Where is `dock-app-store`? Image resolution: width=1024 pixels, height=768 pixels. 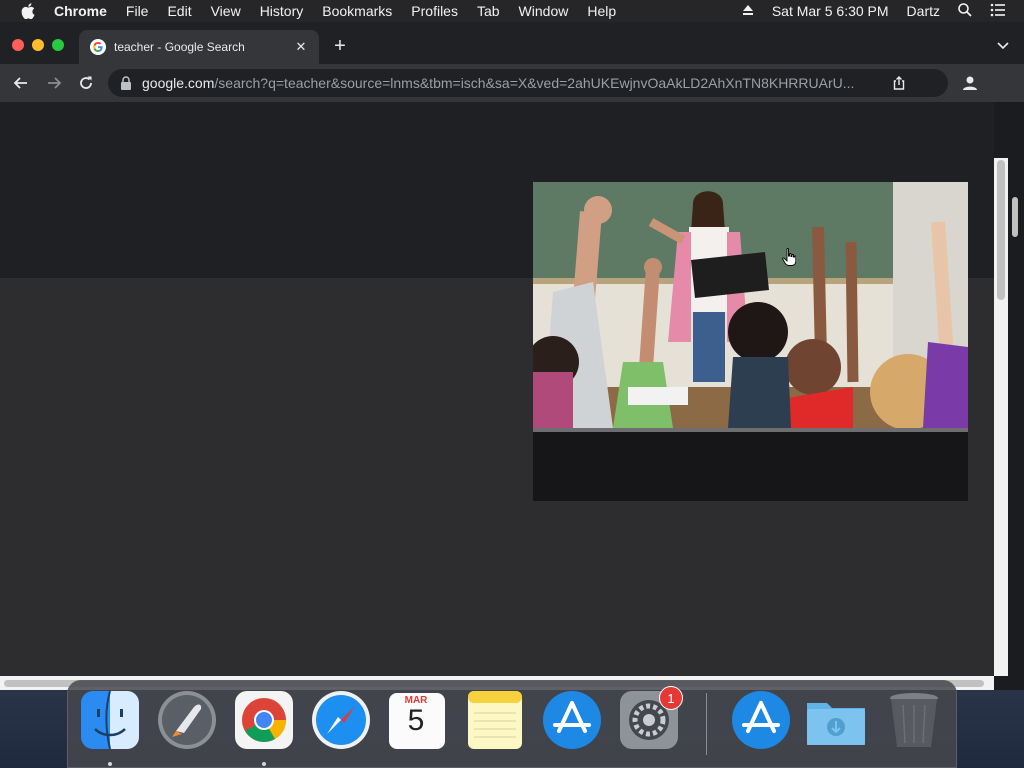
dock-app-store is located at coordinates (572, 720).